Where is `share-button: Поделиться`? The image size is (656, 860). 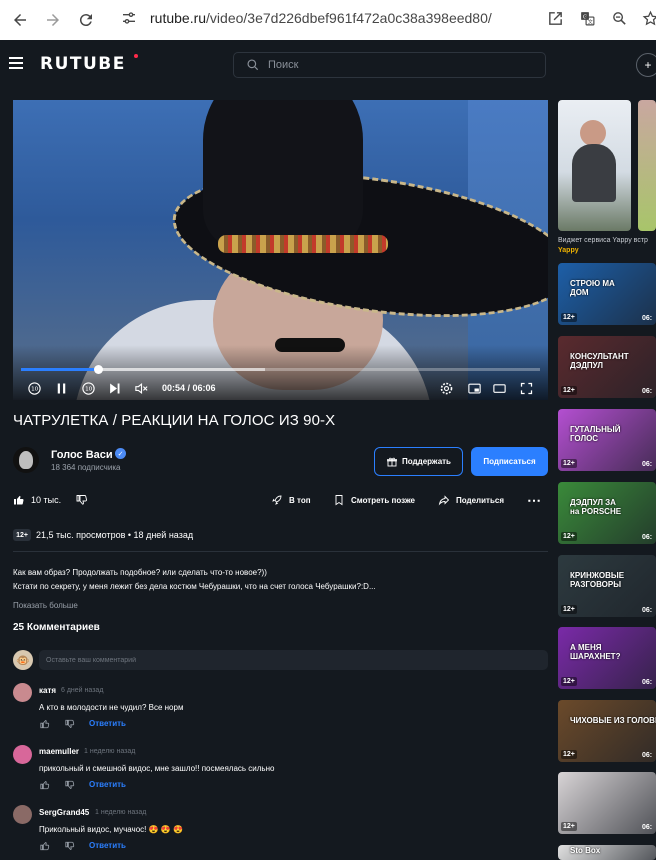
share-button: Поделиться is located at coordinates (471, 500).